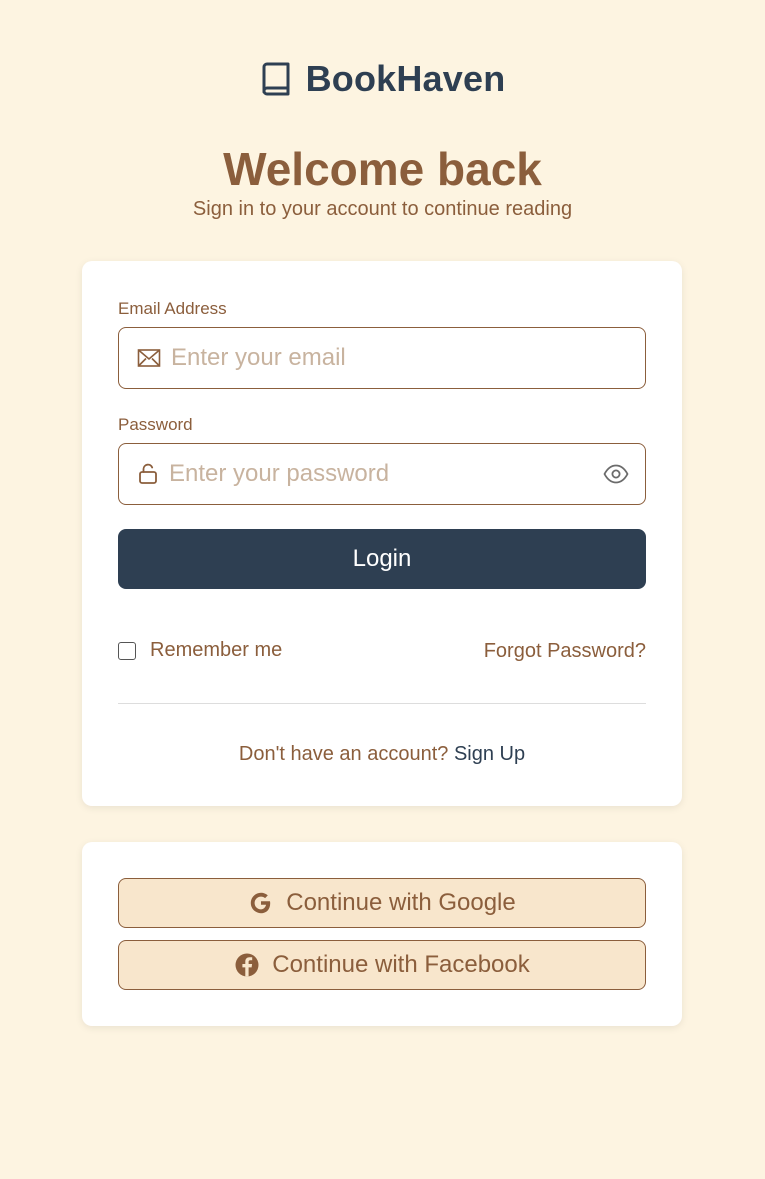  What do you see at coordinates (382, 169) in the screenshot?
I see `page-title: Welcome back` at bounding box center [382, 169].